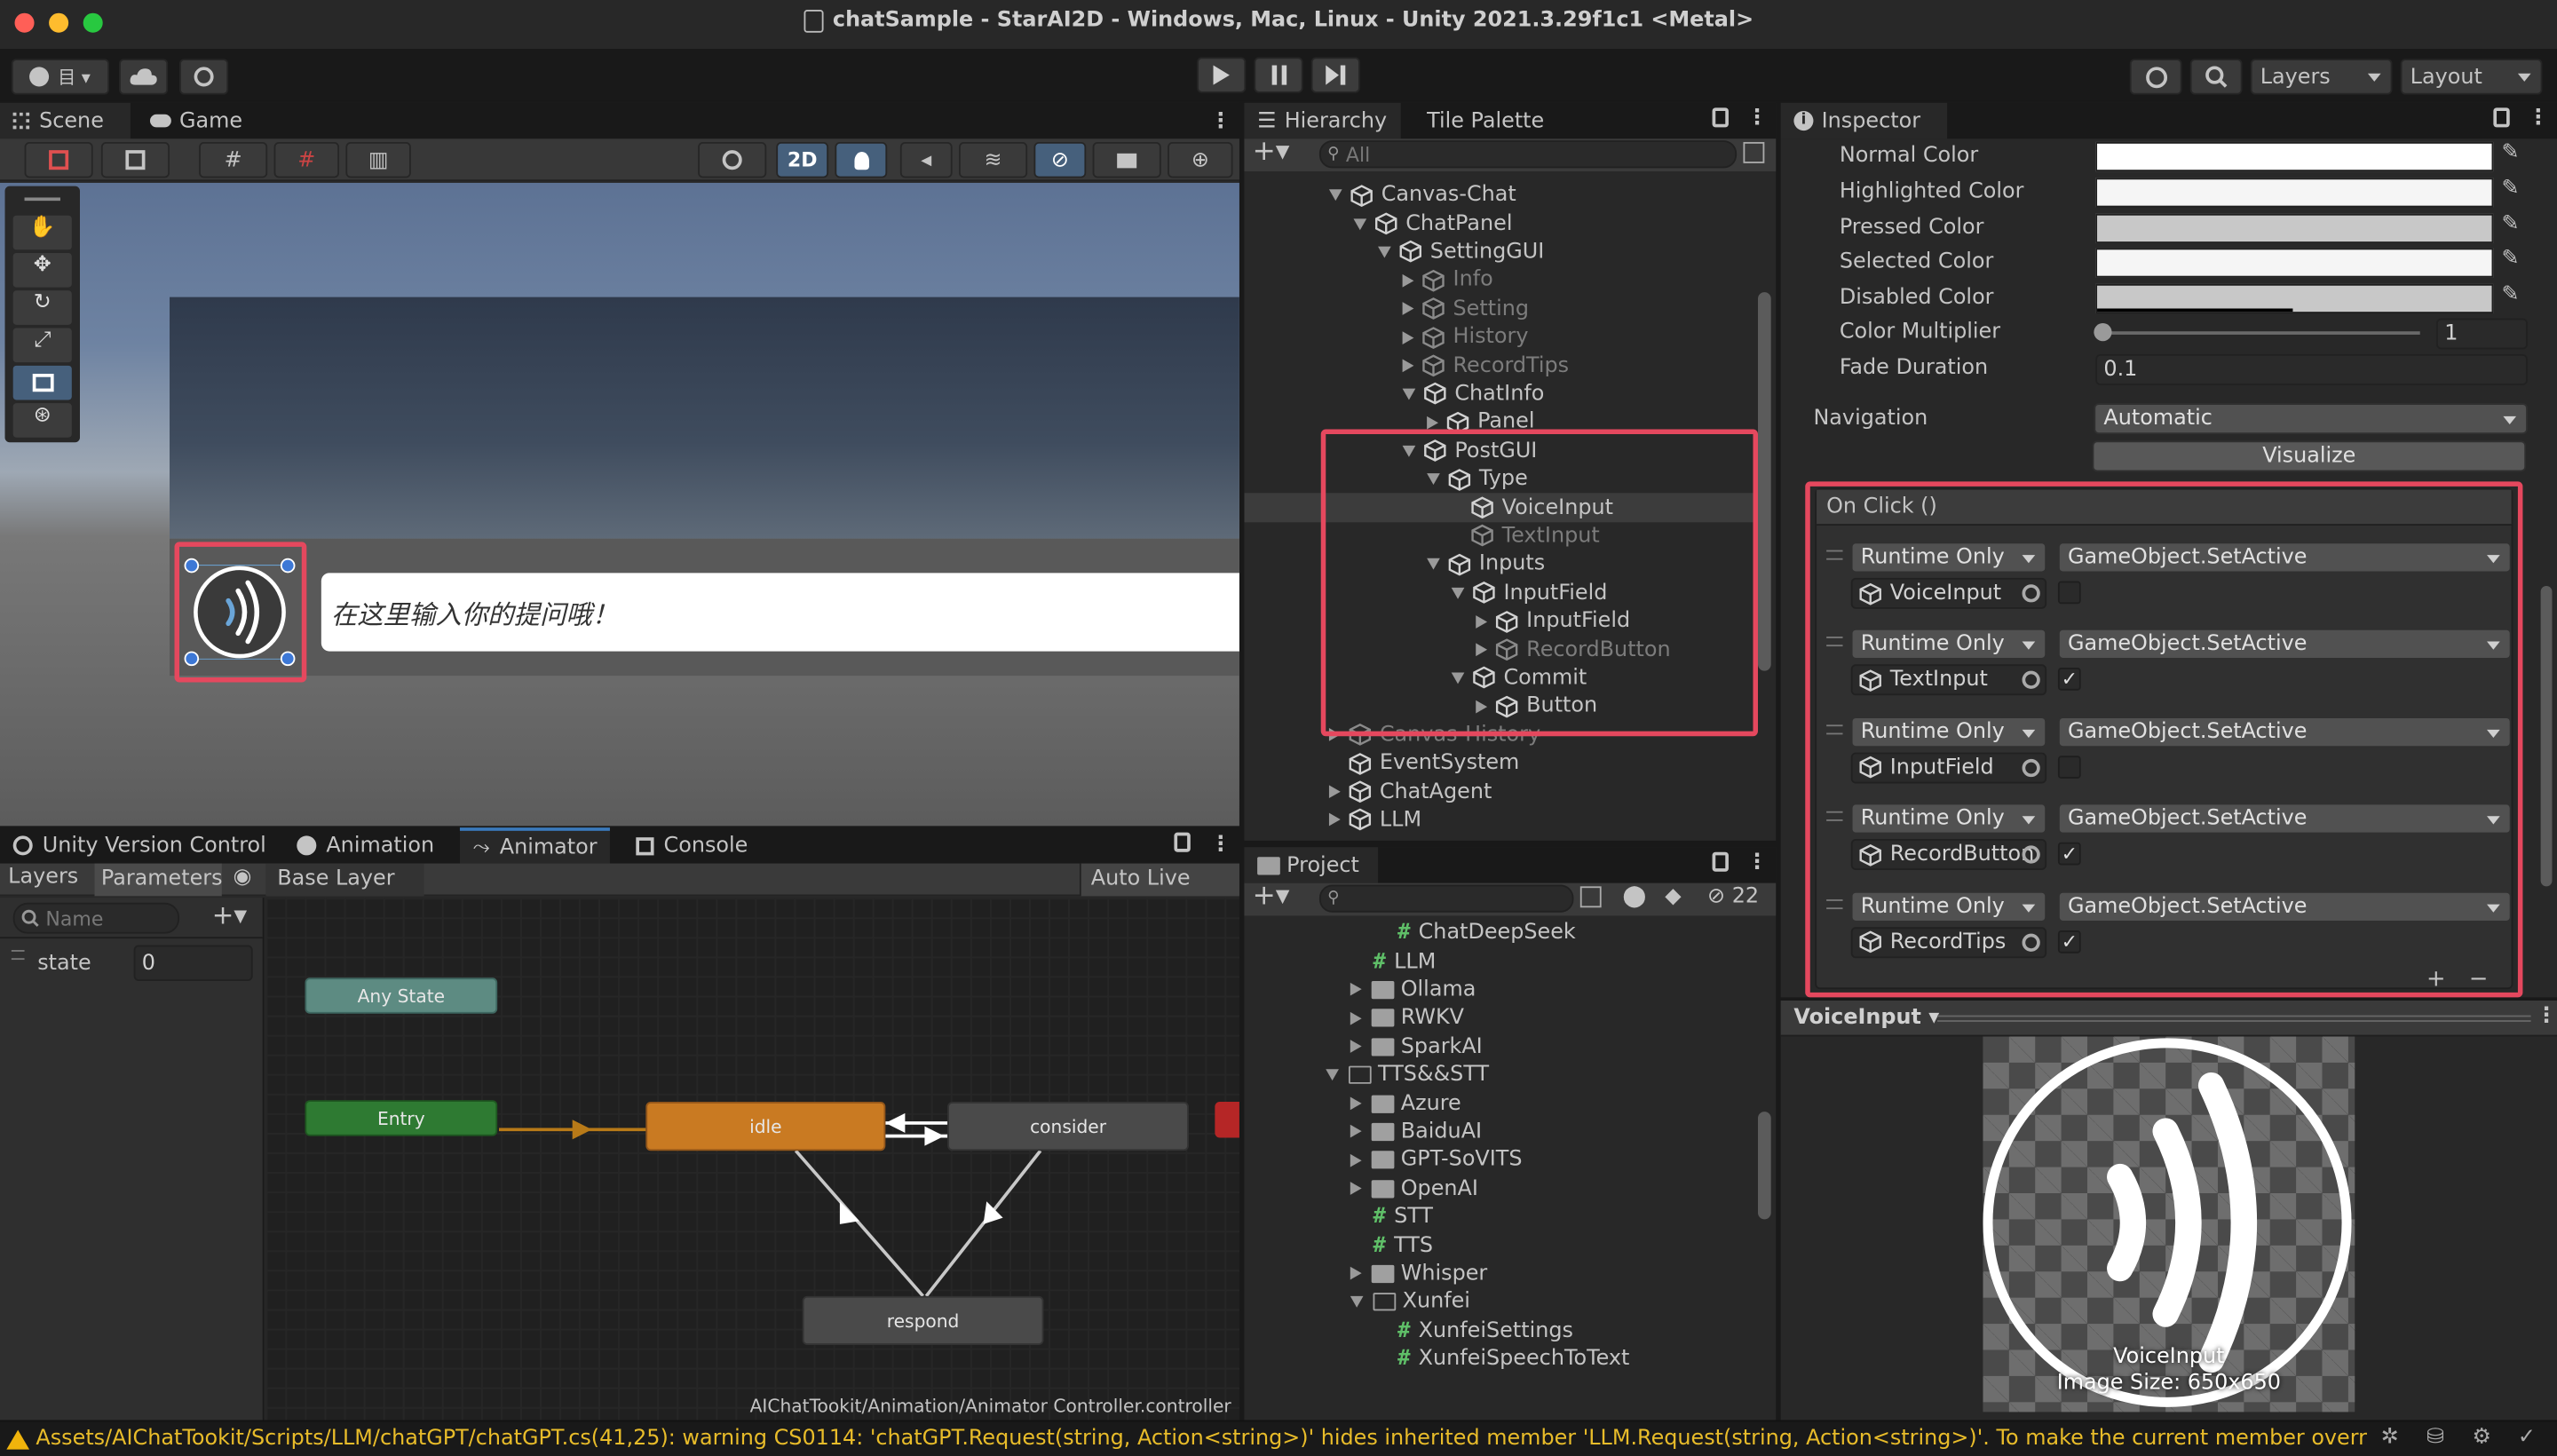 The image size is (2557, 1456). Describe the element at coordinates (1498, 820) in the screenshot. I see `hierarchy-item: LLM` at that location.